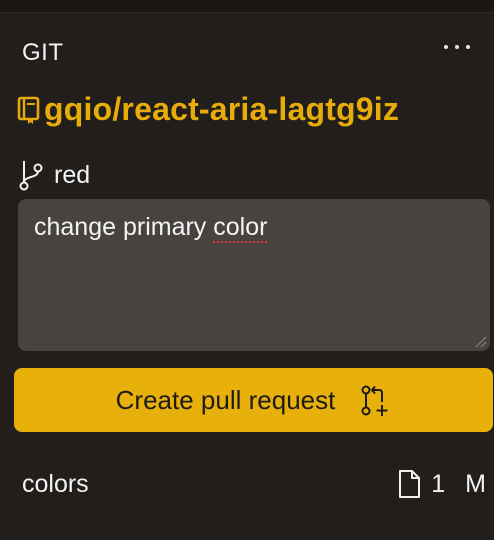 The image size is (494, 540). I want to click on commit-message-misspelled-word: color, so click(240, 227).